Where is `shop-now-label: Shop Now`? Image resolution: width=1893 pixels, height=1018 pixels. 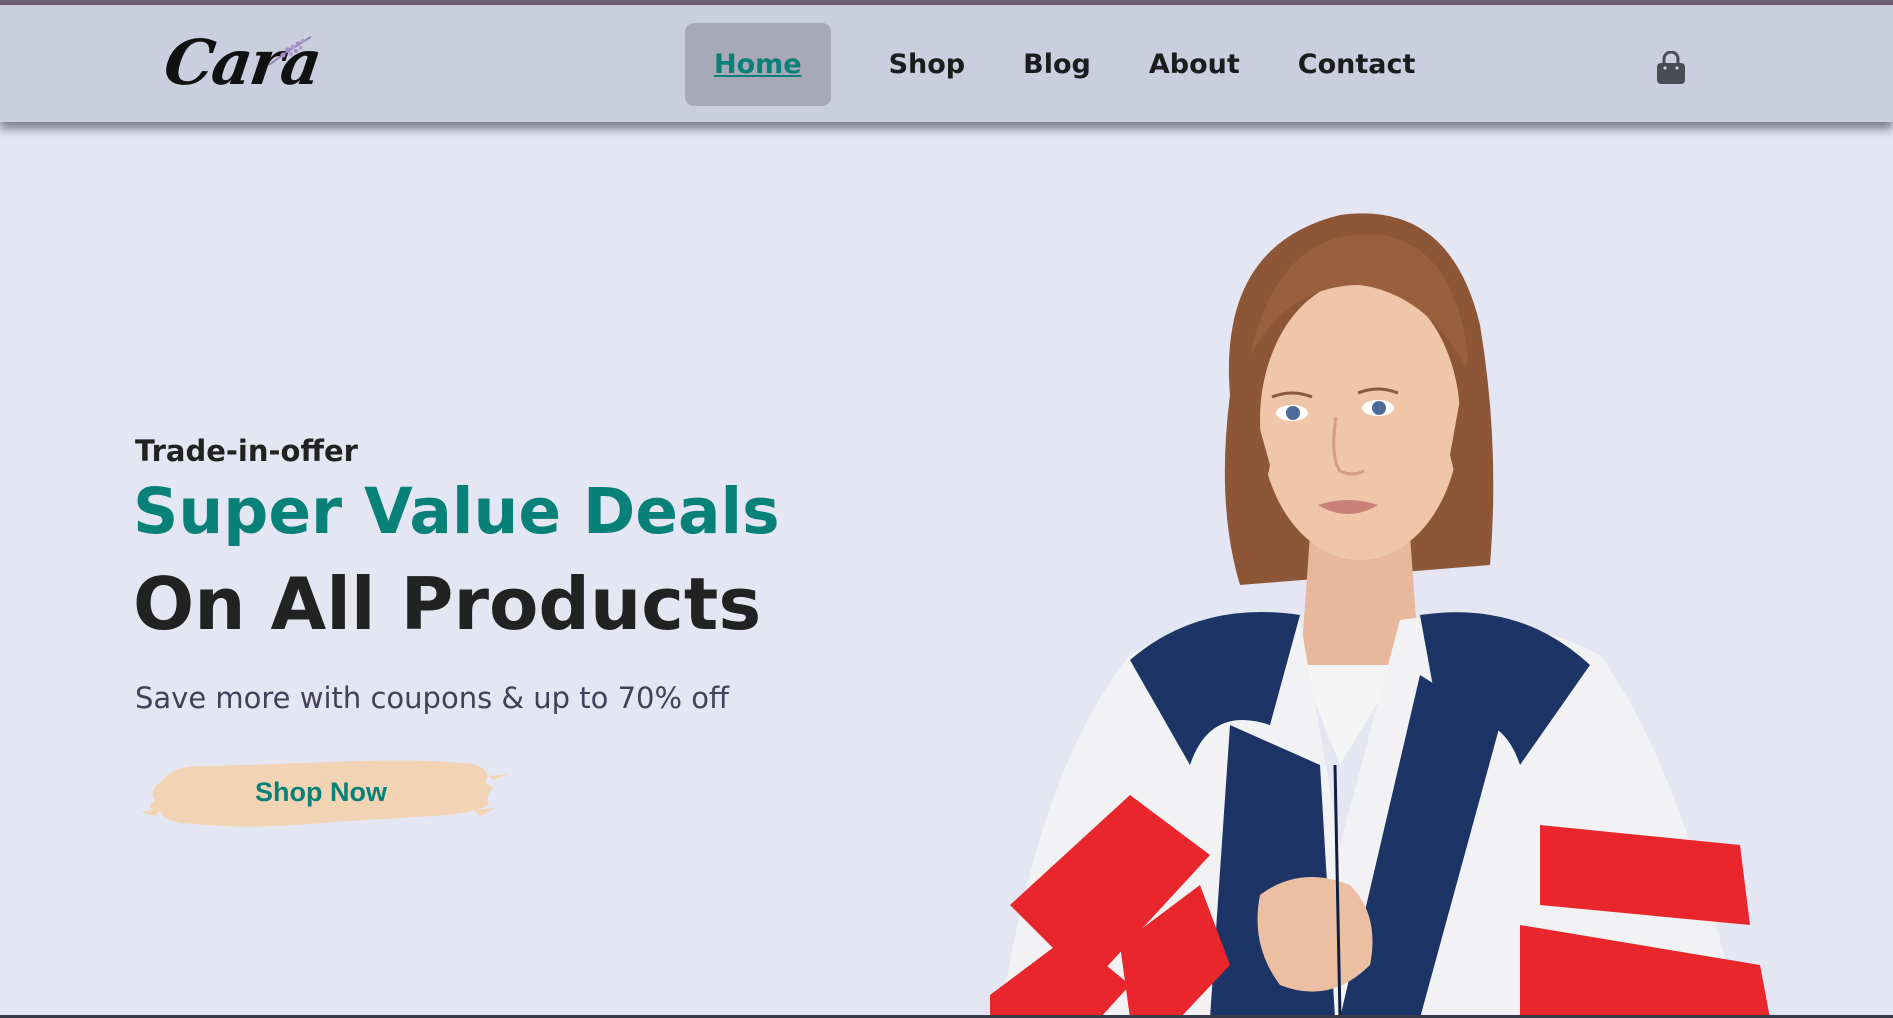 shop-now-label: Shop Now is located at coordinates (321, 792).